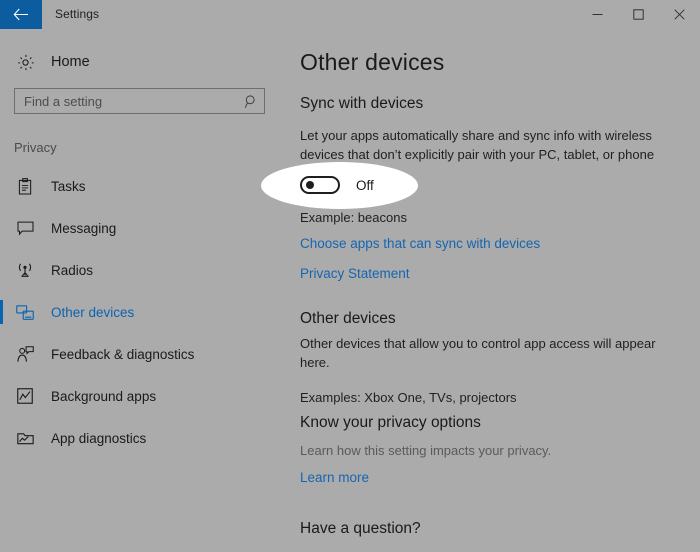 Image resolution: width=700 pixels, height=552 pixels. Describe the element at coordinates (104, 396) in the screenshot. I see `sidebar-item-label: Background apps` at that location.